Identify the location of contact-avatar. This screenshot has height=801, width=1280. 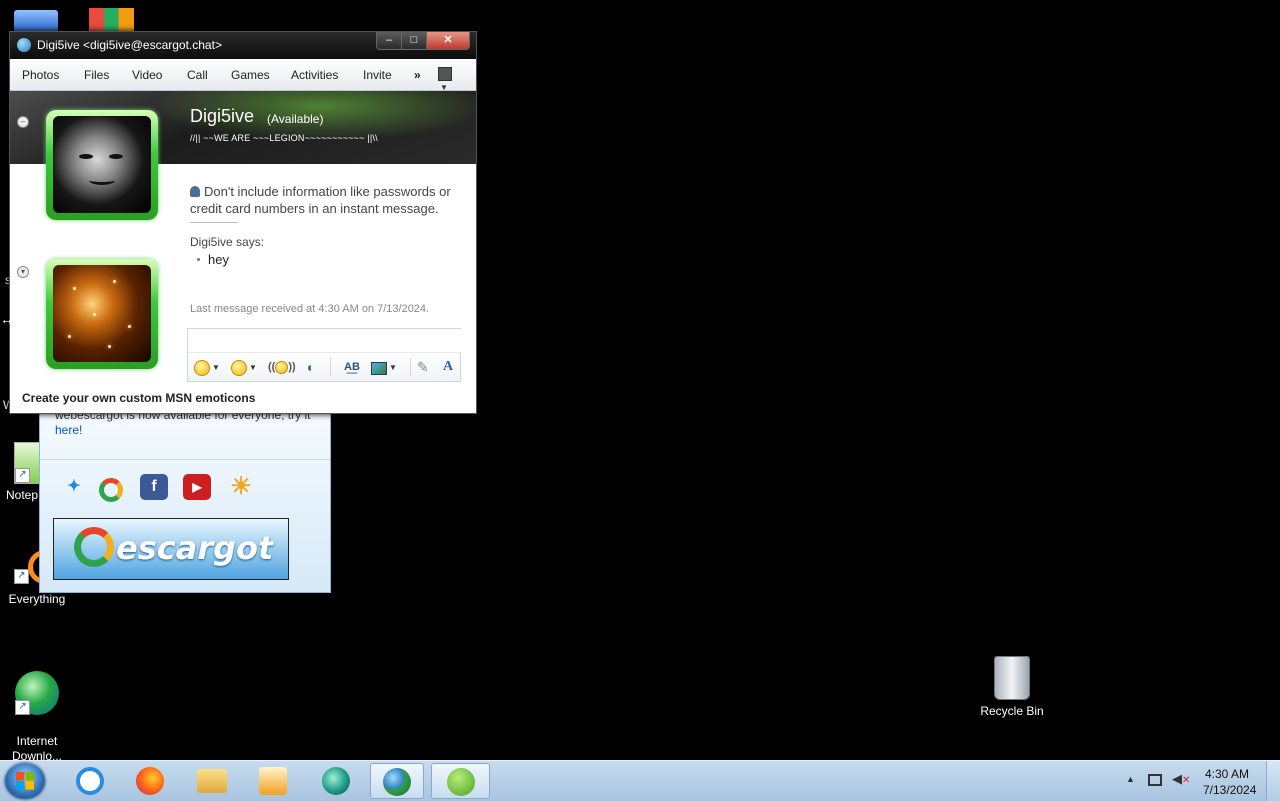
(102, 165).